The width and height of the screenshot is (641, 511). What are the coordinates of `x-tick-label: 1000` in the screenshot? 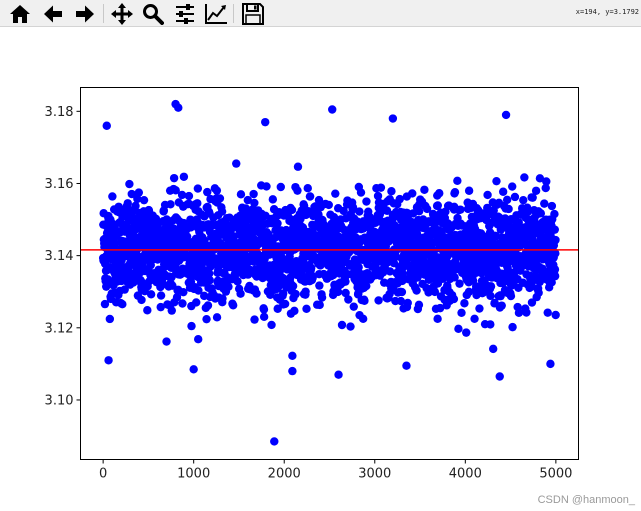 It's located at (193, 474).